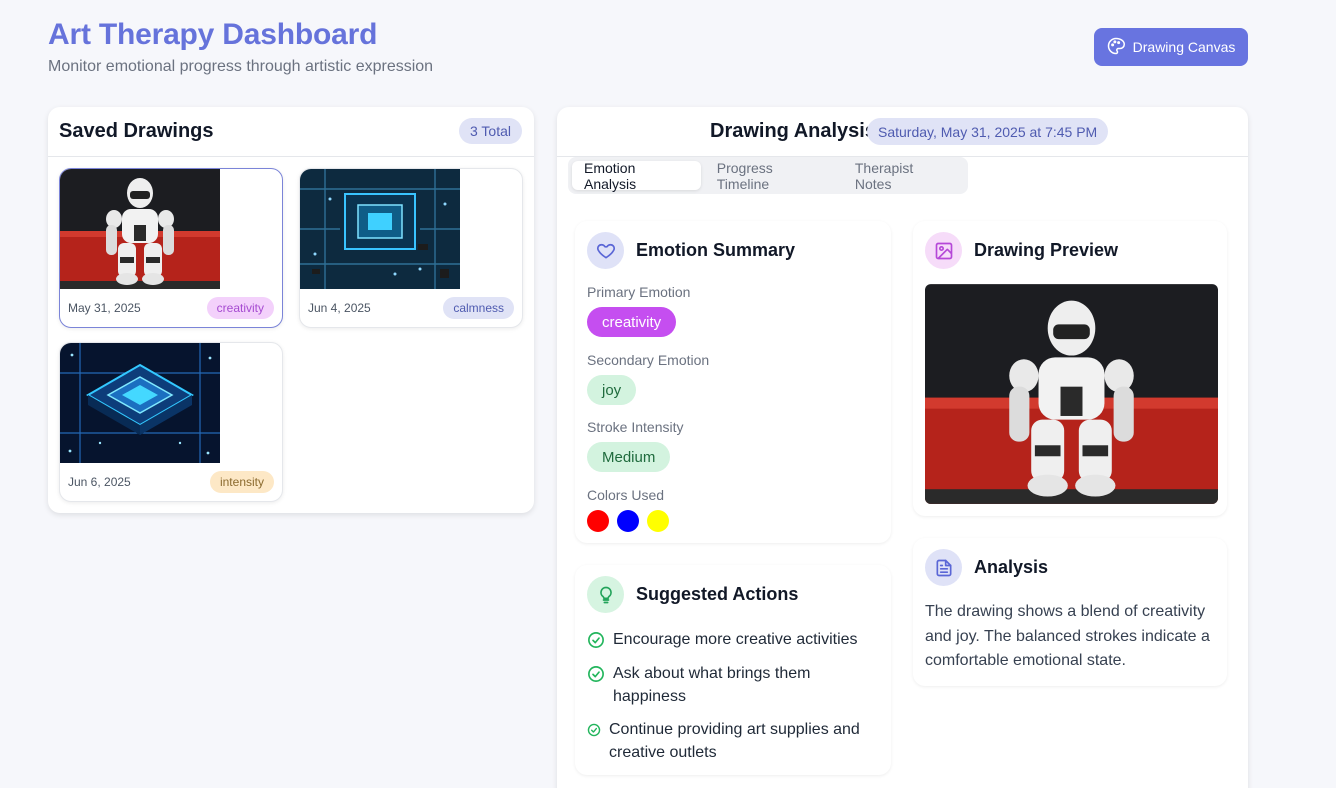 This screenshot has height=788, width=1336. What do you see at coordinates (793, 131) in the screenshot?
I see `drawing-analysis-title: Drawing Analysis` at bounding box center [793, 131].